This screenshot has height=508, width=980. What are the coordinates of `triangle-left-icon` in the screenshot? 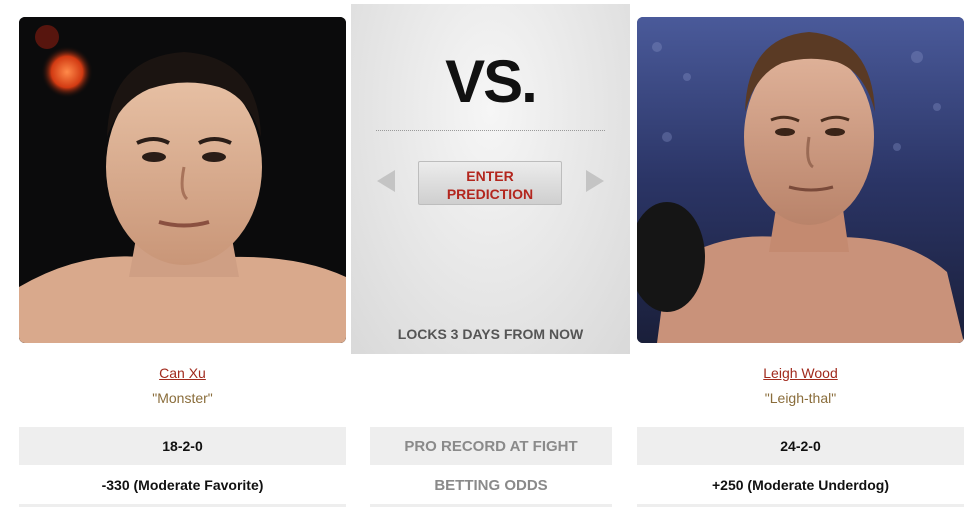 It's located at (386, 181).